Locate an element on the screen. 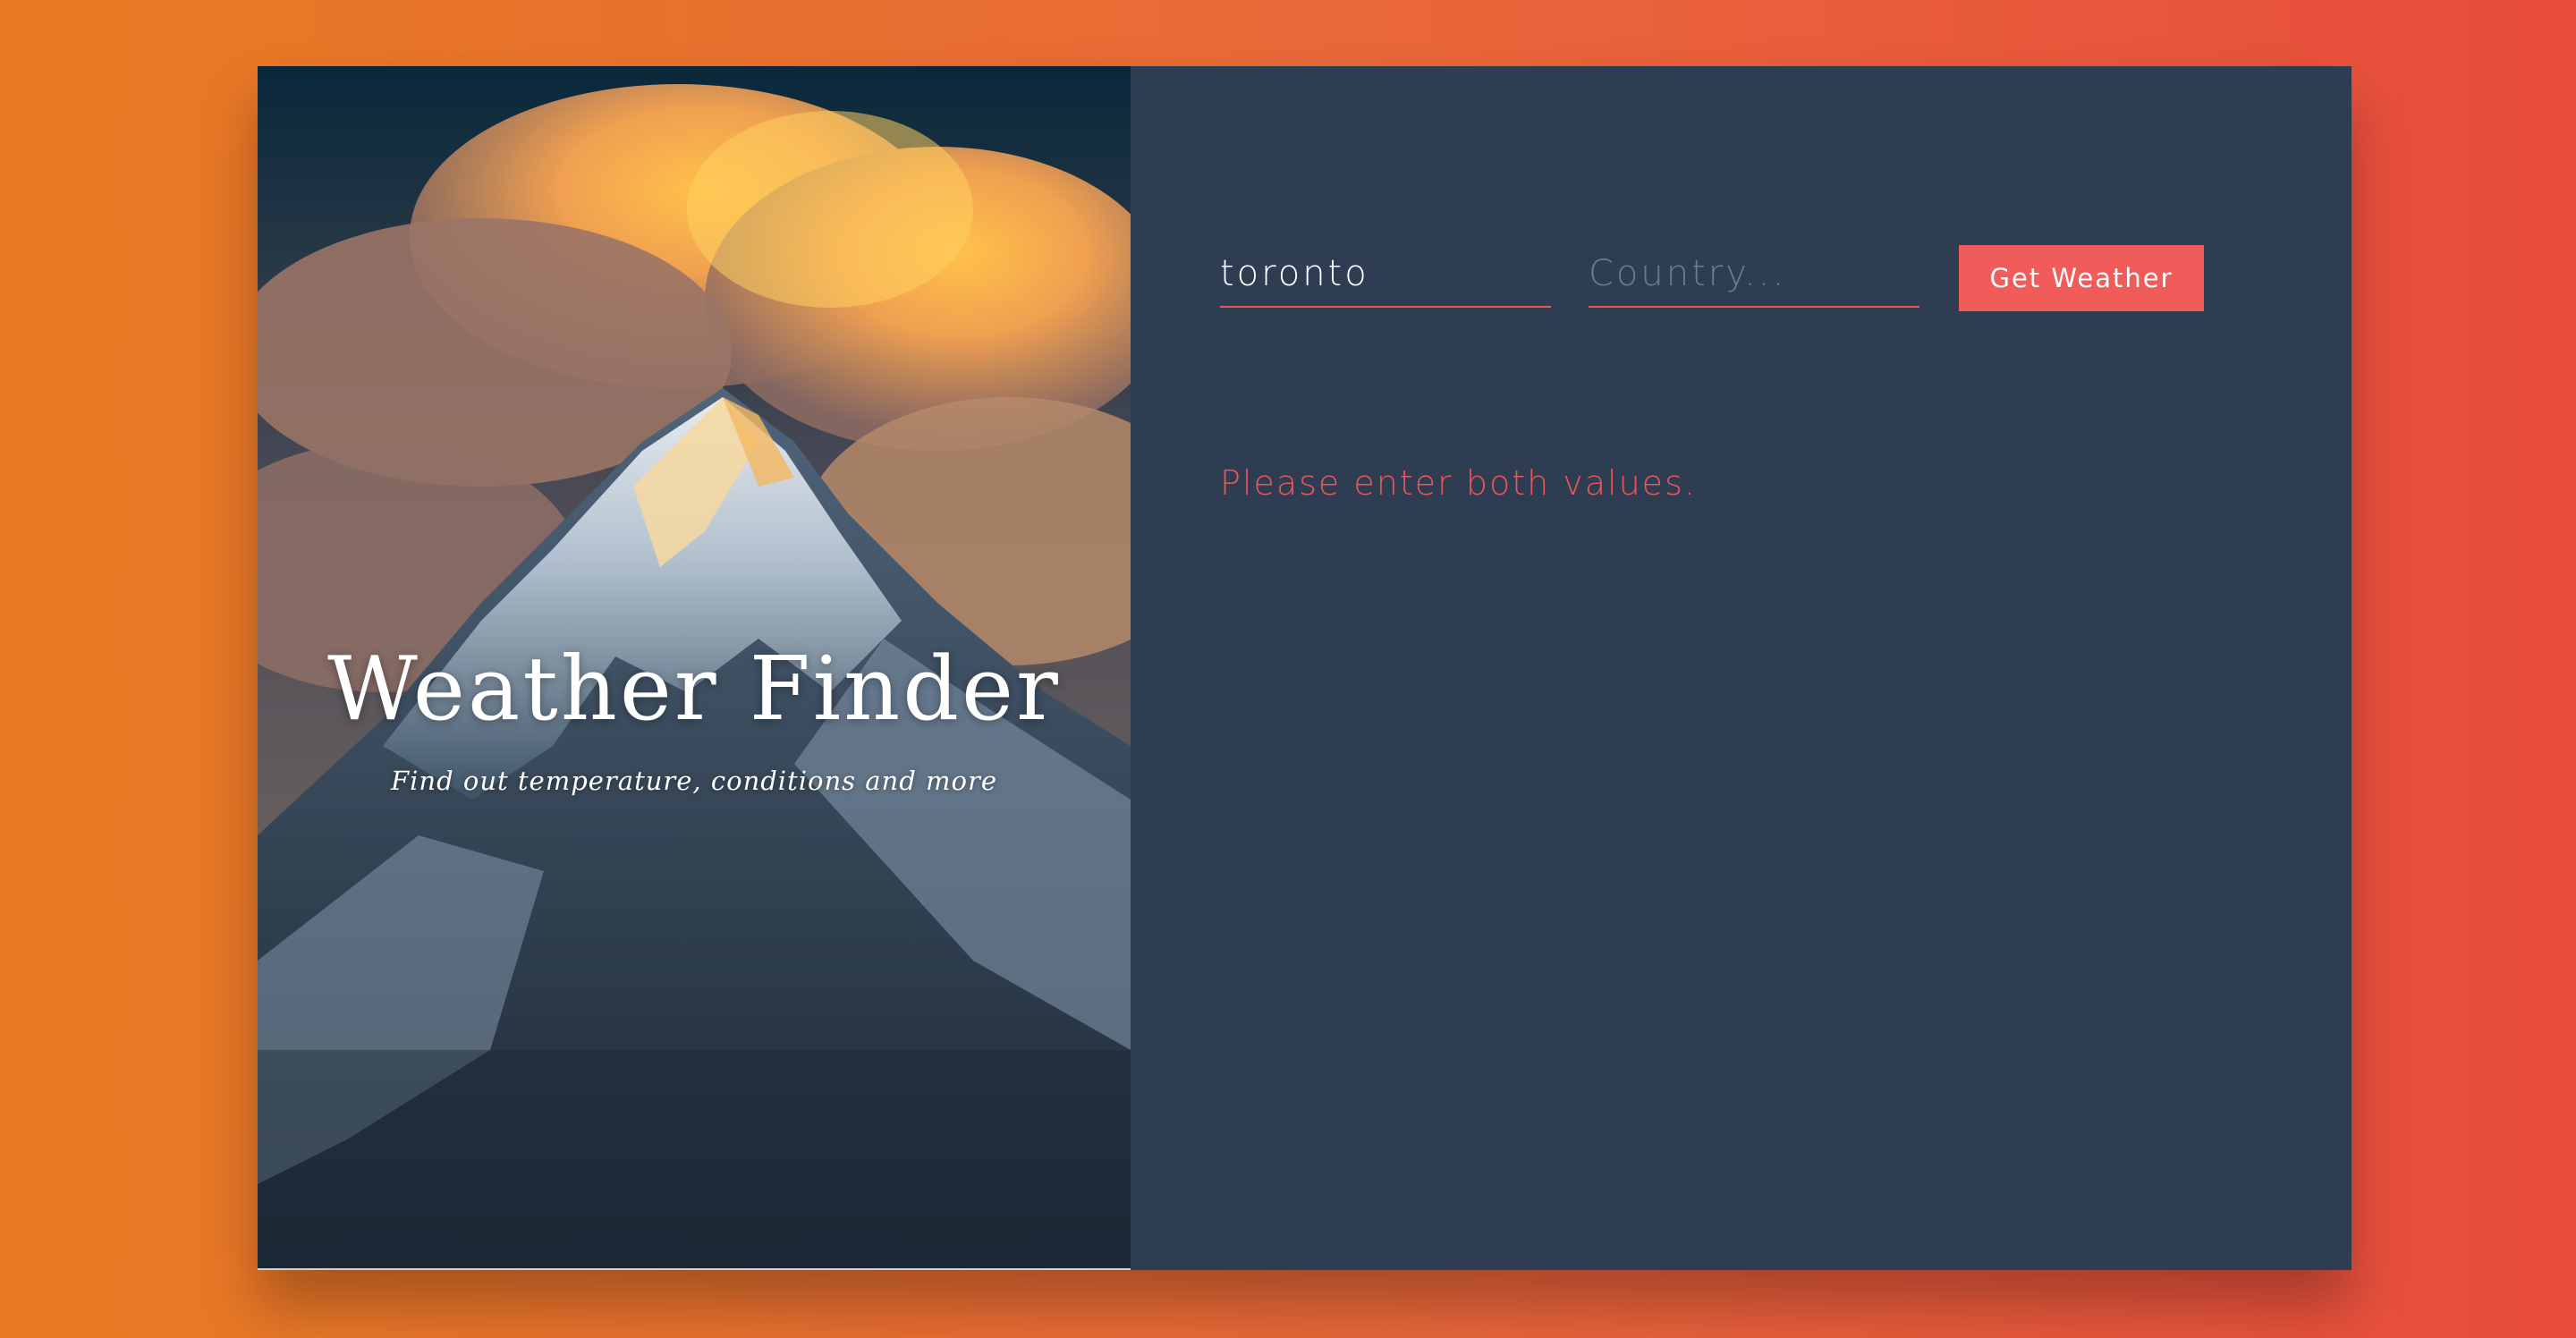 This screenshot has height=1338, width=2576. city-input is located at coordinates (1385, 278).